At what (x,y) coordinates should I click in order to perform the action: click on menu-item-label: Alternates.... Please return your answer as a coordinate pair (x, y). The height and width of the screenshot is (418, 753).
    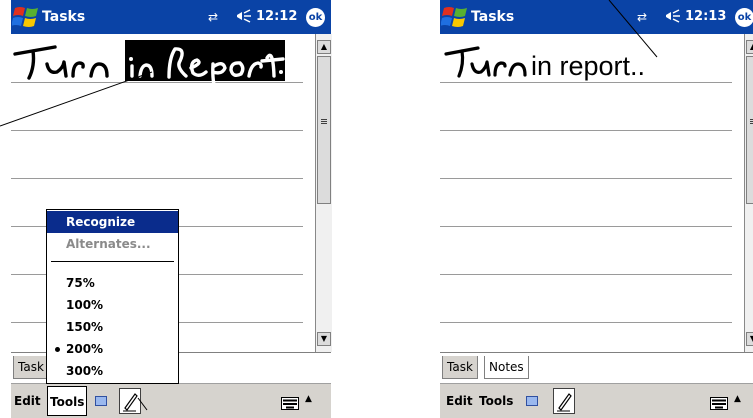
    Looking at the image, I should click on (108, 244).